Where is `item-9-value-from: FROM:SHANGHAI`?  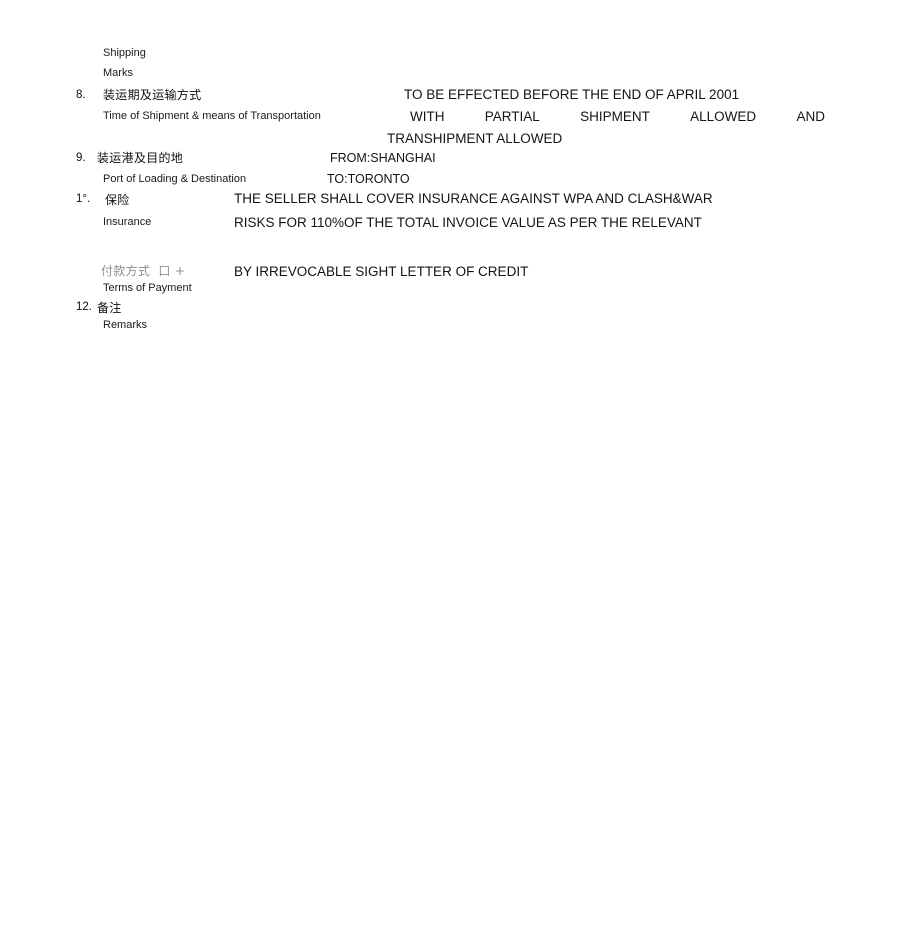
item-9-value-from: FROM:SHANGHAI is located at coordinates (383, 158).